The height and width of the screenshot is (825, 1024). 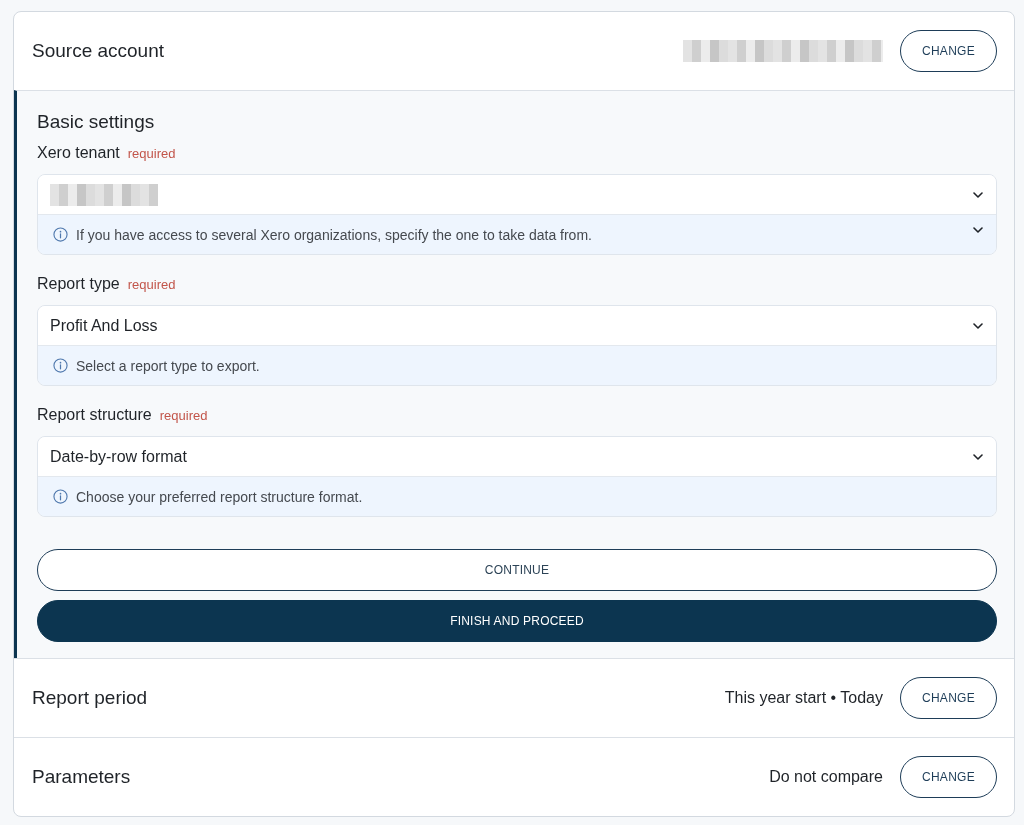 I want to click on field-label: Report structure, so click(x=94, y=415).